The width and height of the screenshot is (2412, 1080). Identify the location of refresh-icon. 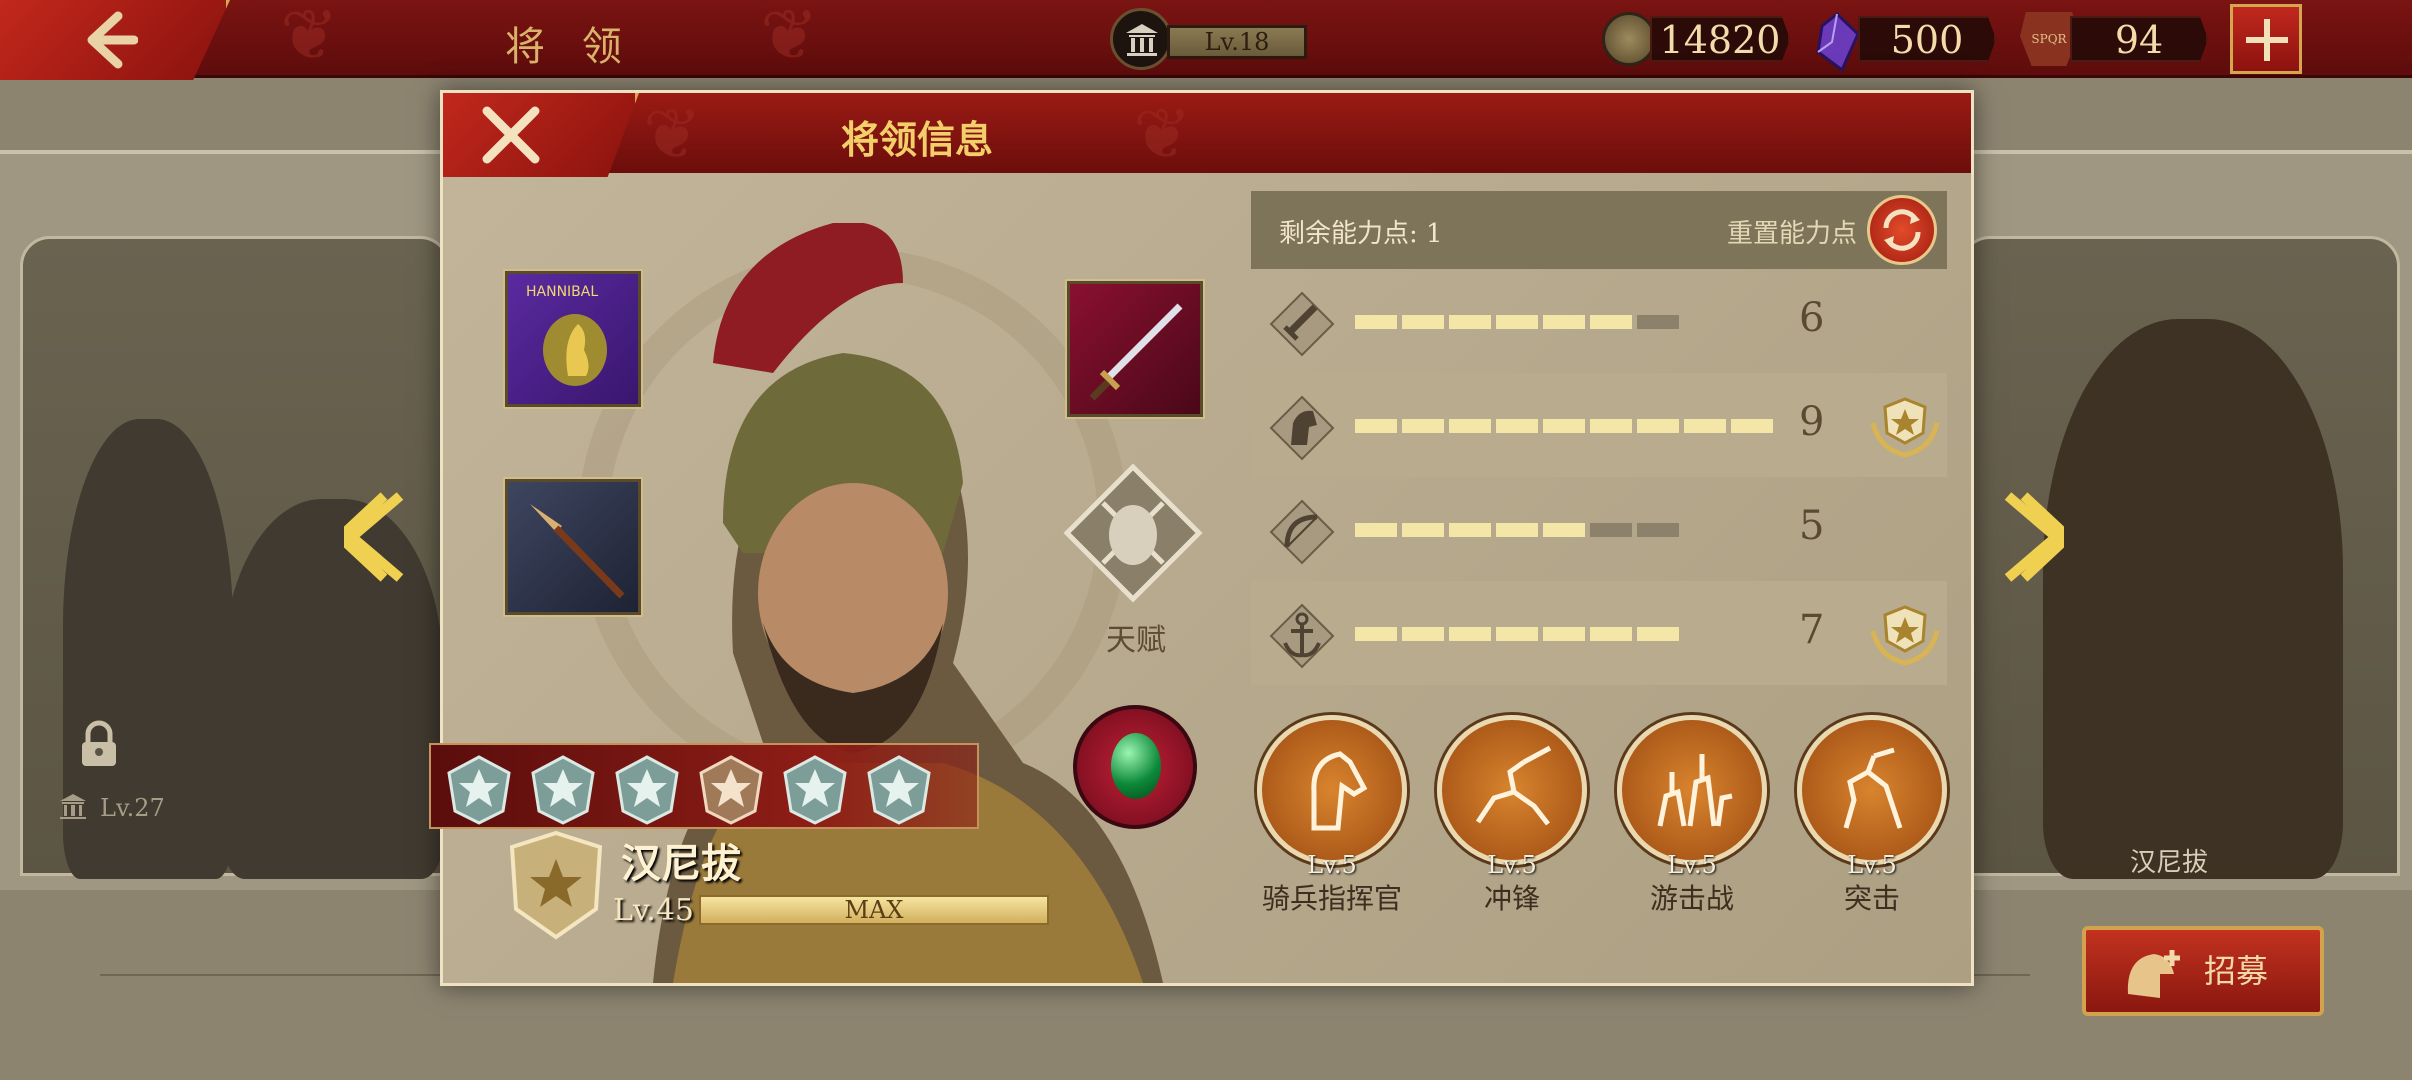
(1902, 230).